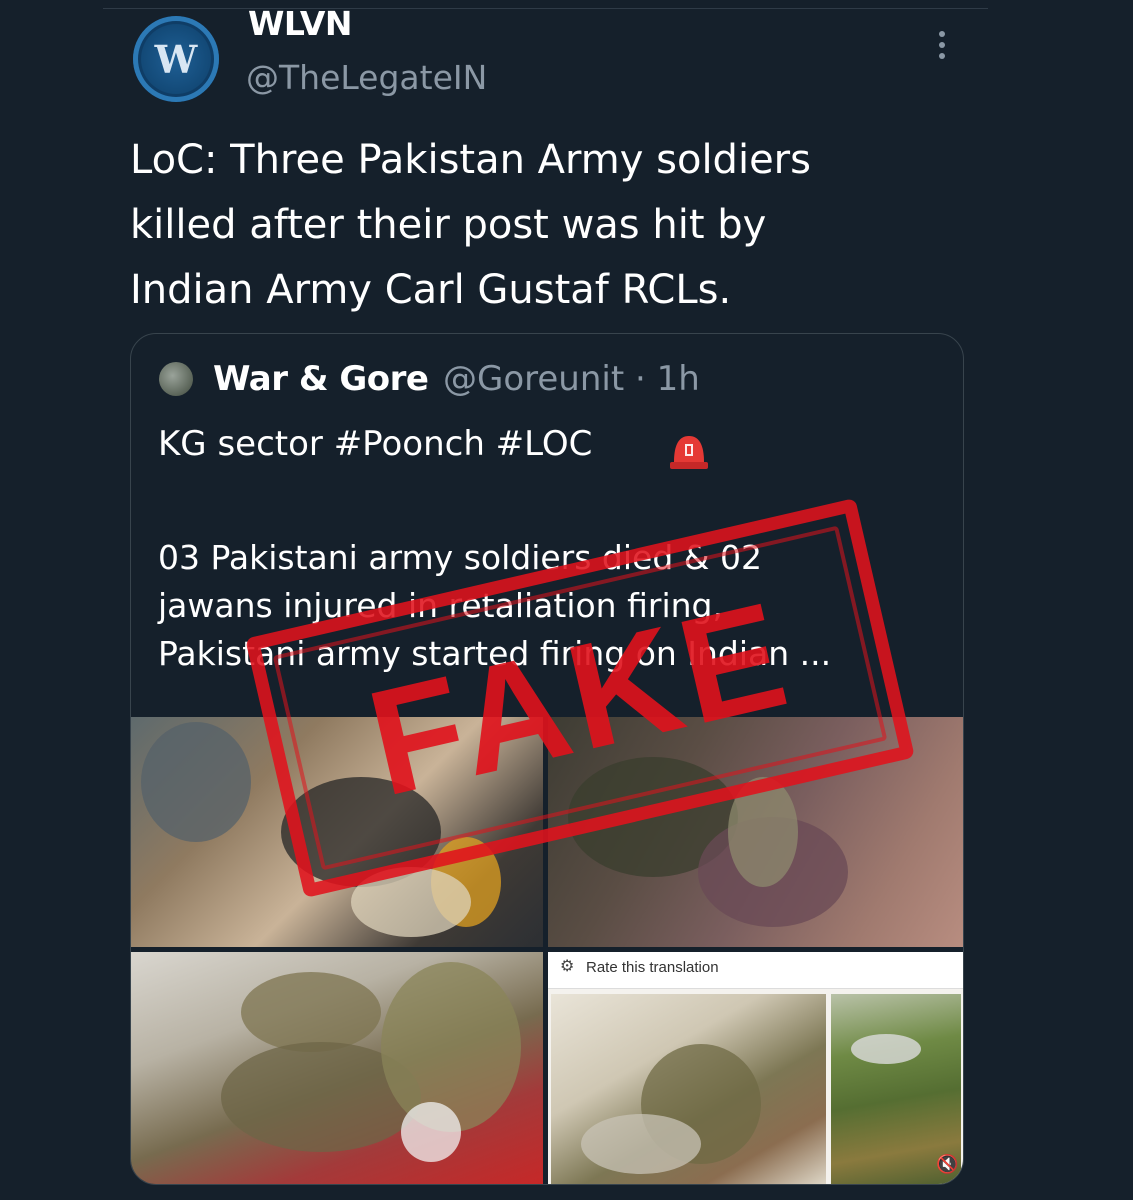 This screenshot has width=1133, height=1200. I want to click on avatar-letter: W, so click(176, 59).